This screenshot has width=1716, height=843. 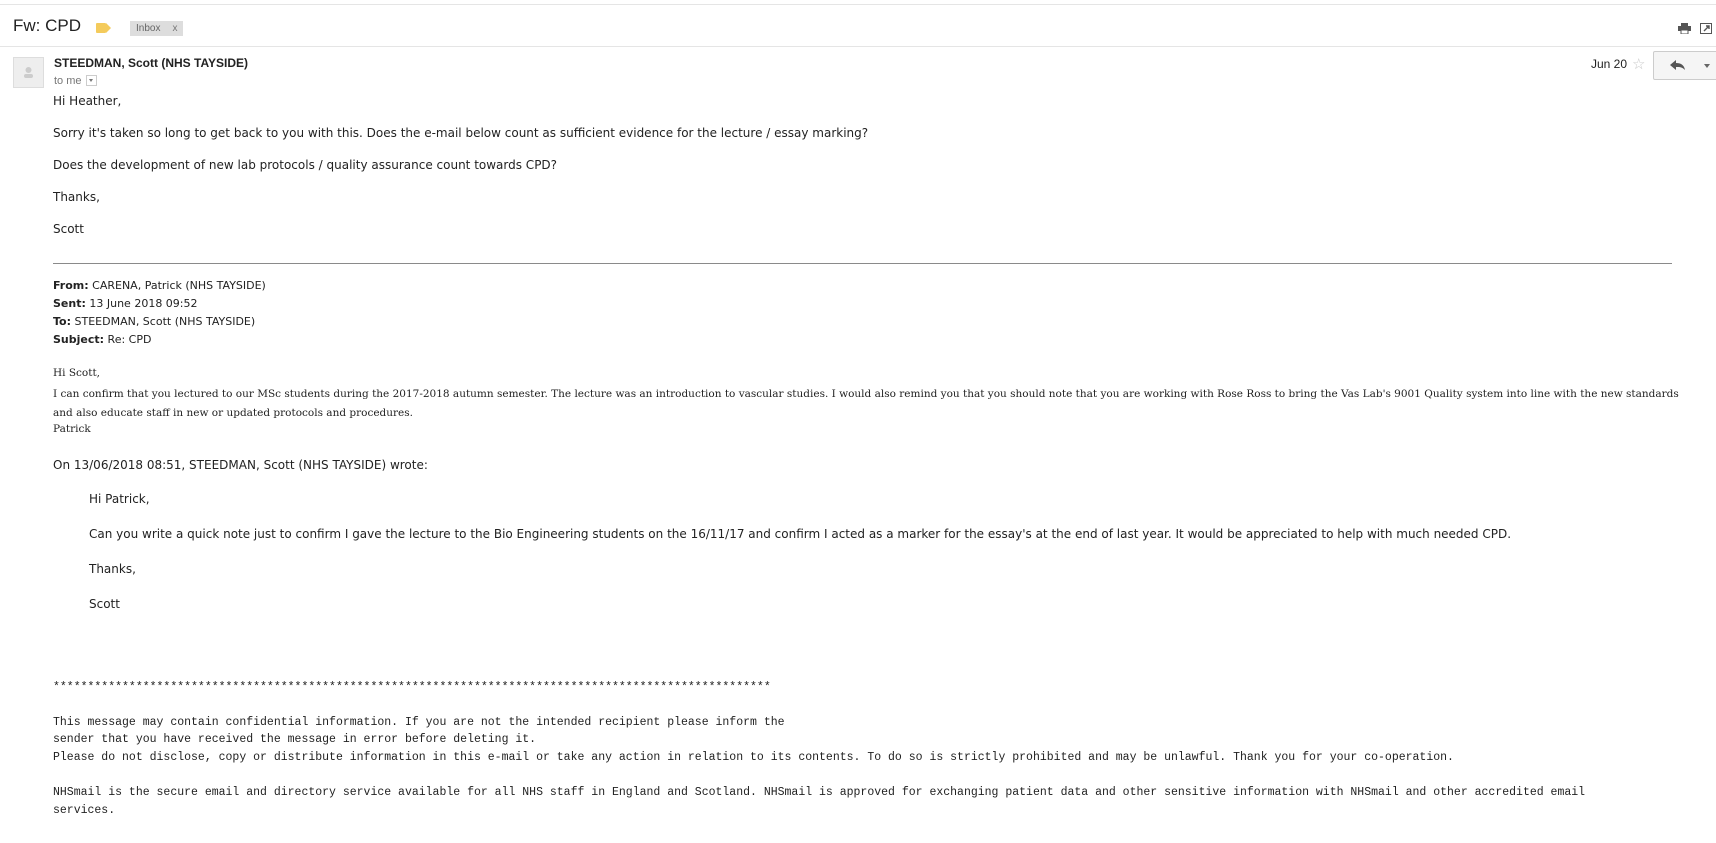 I want to click on quoted-greeting: Hi Patrick,, so click(x=119, y=499).